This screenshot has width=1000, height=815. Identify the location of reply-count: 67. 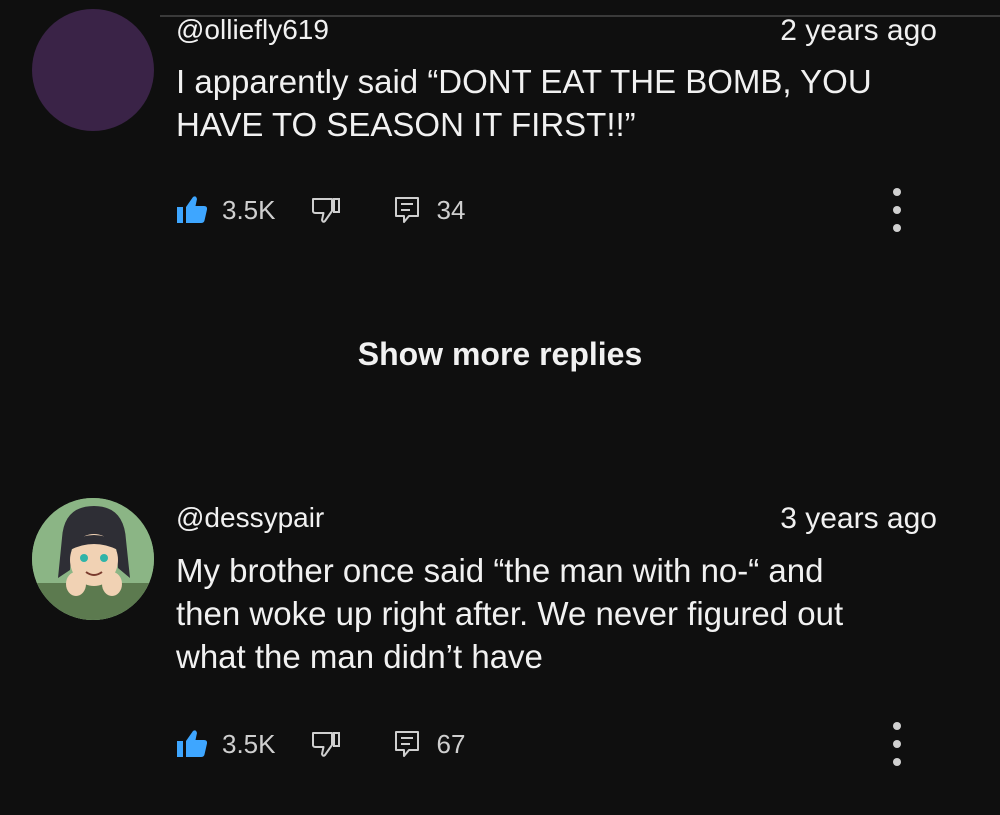
(451, 743).